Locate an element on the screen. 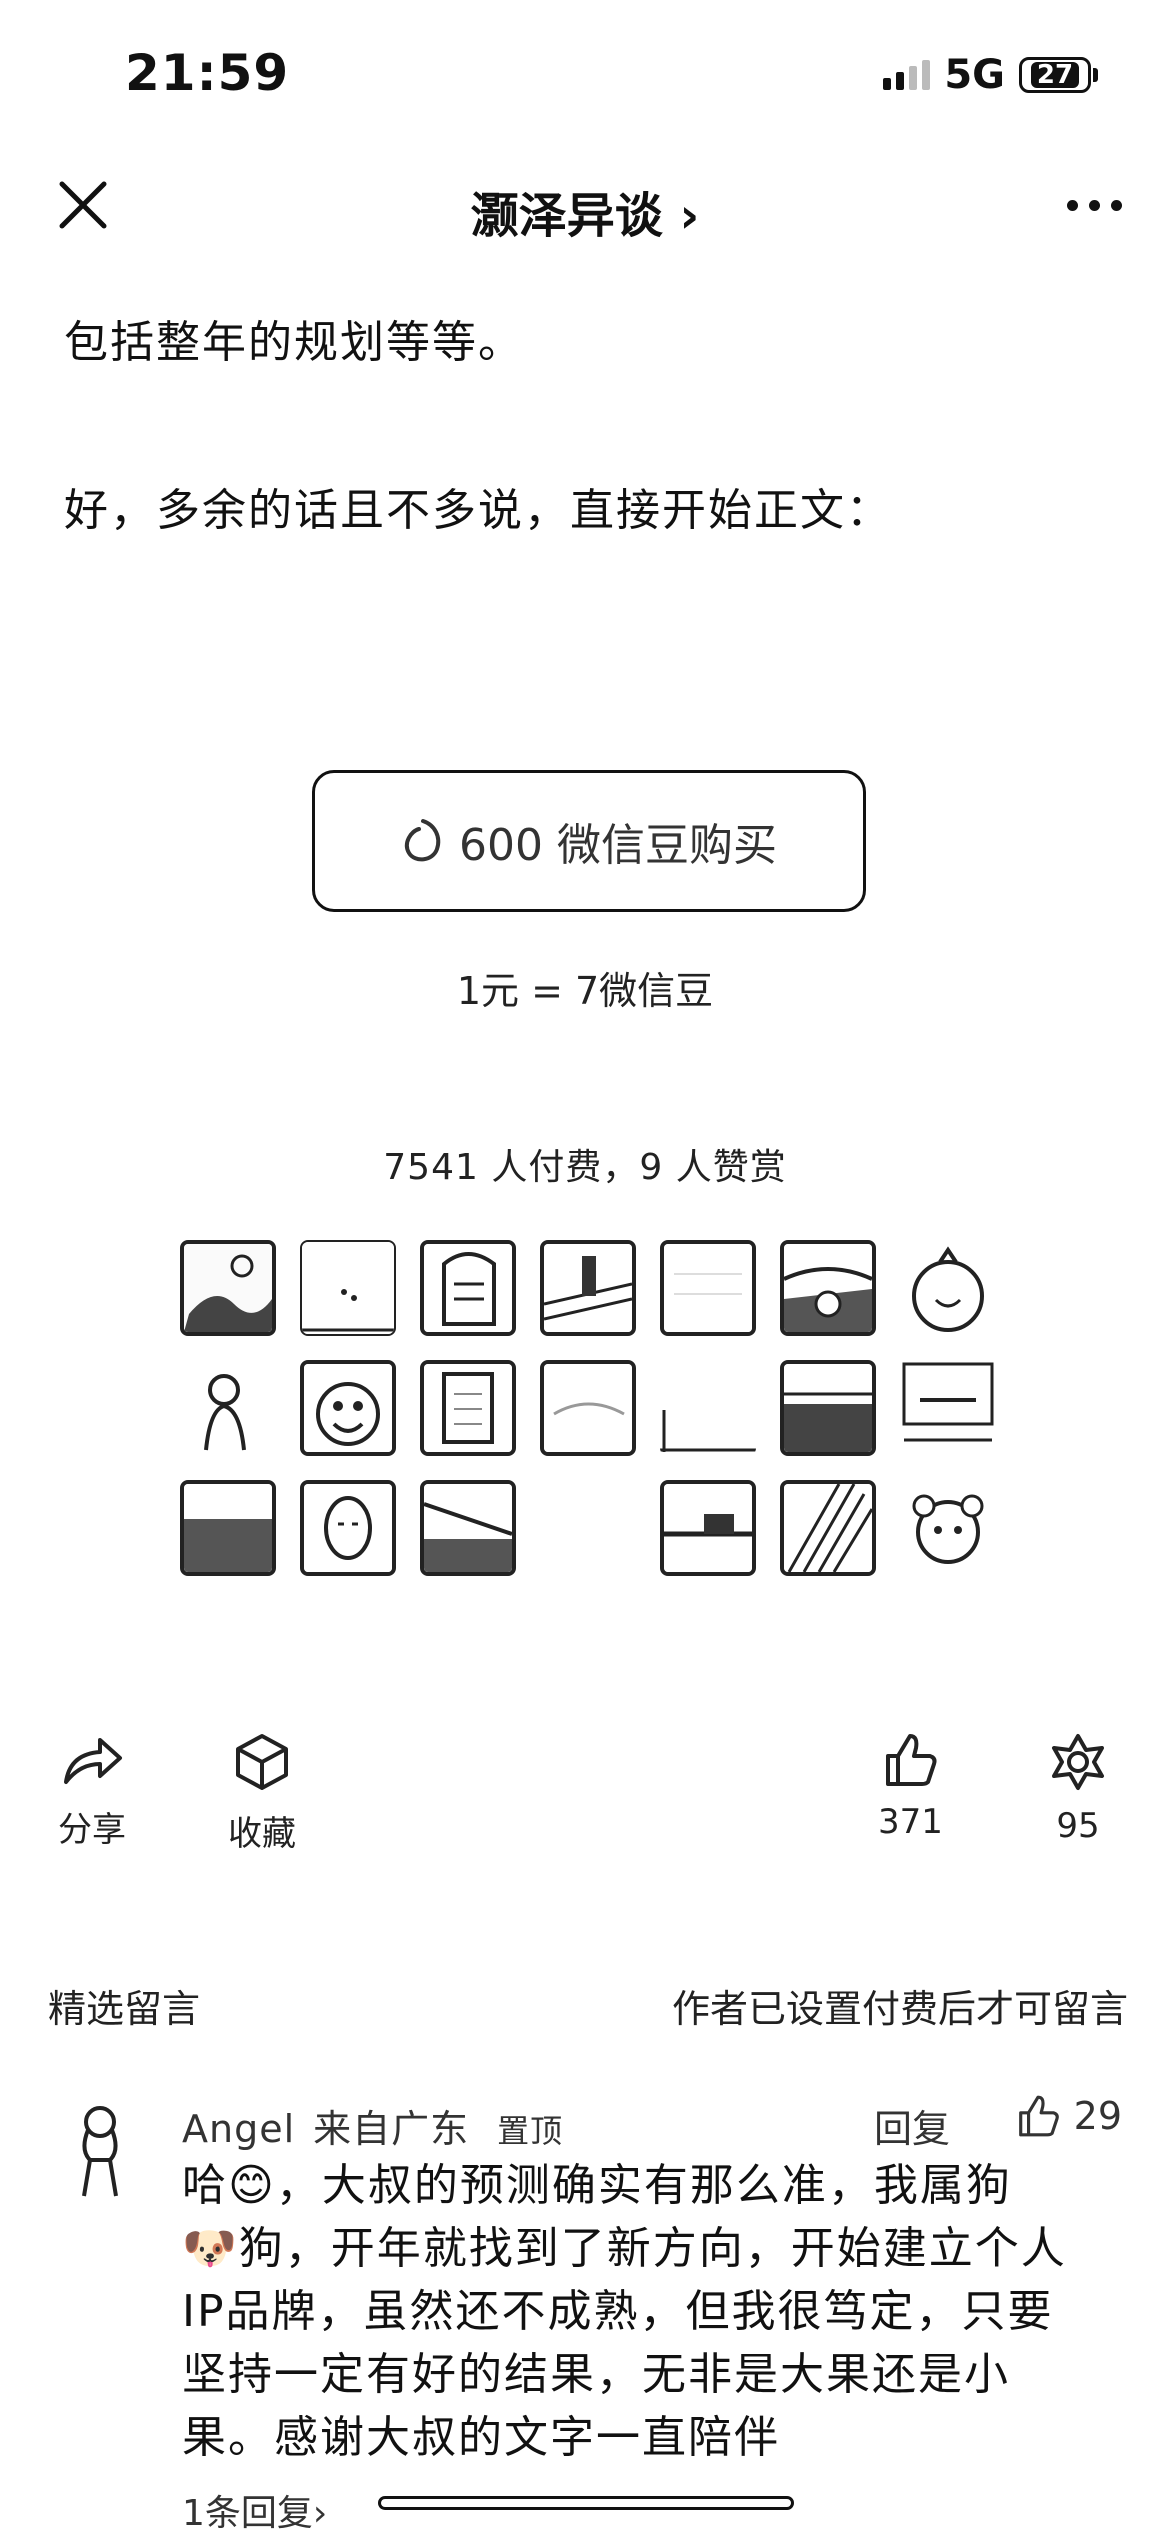 The image size is (1170, 2536). comment-line: 哈😊，大叔的预测确实有那么准，我属狗 is located at coordinates (597, 2185).